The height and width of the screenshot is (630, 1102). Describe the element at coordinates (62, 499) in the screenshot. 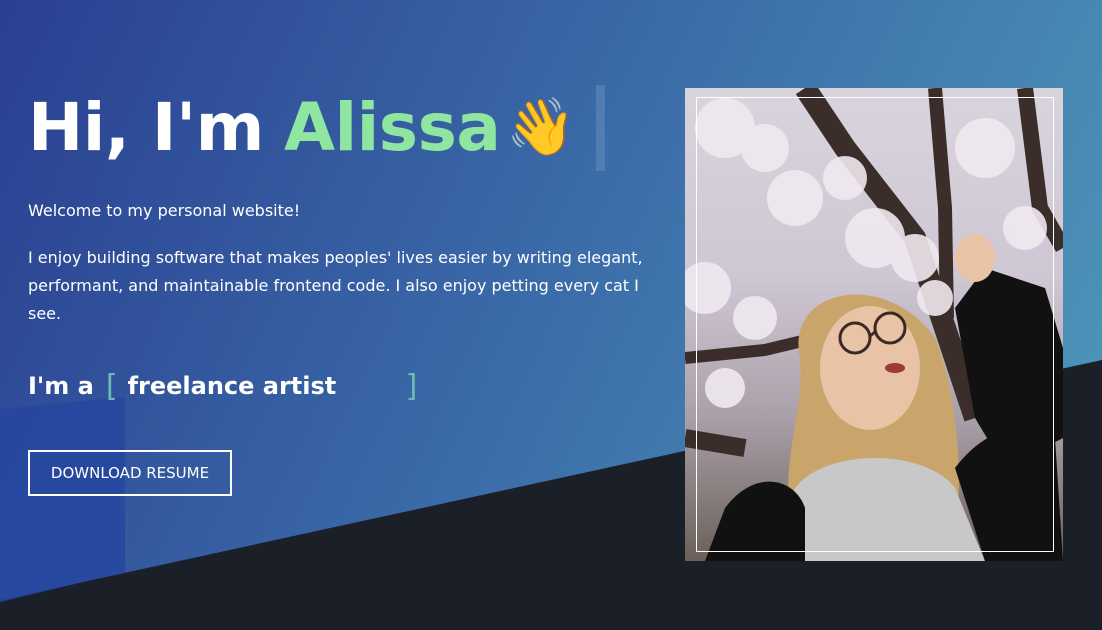

I see `decorative-blue-block` at that location.